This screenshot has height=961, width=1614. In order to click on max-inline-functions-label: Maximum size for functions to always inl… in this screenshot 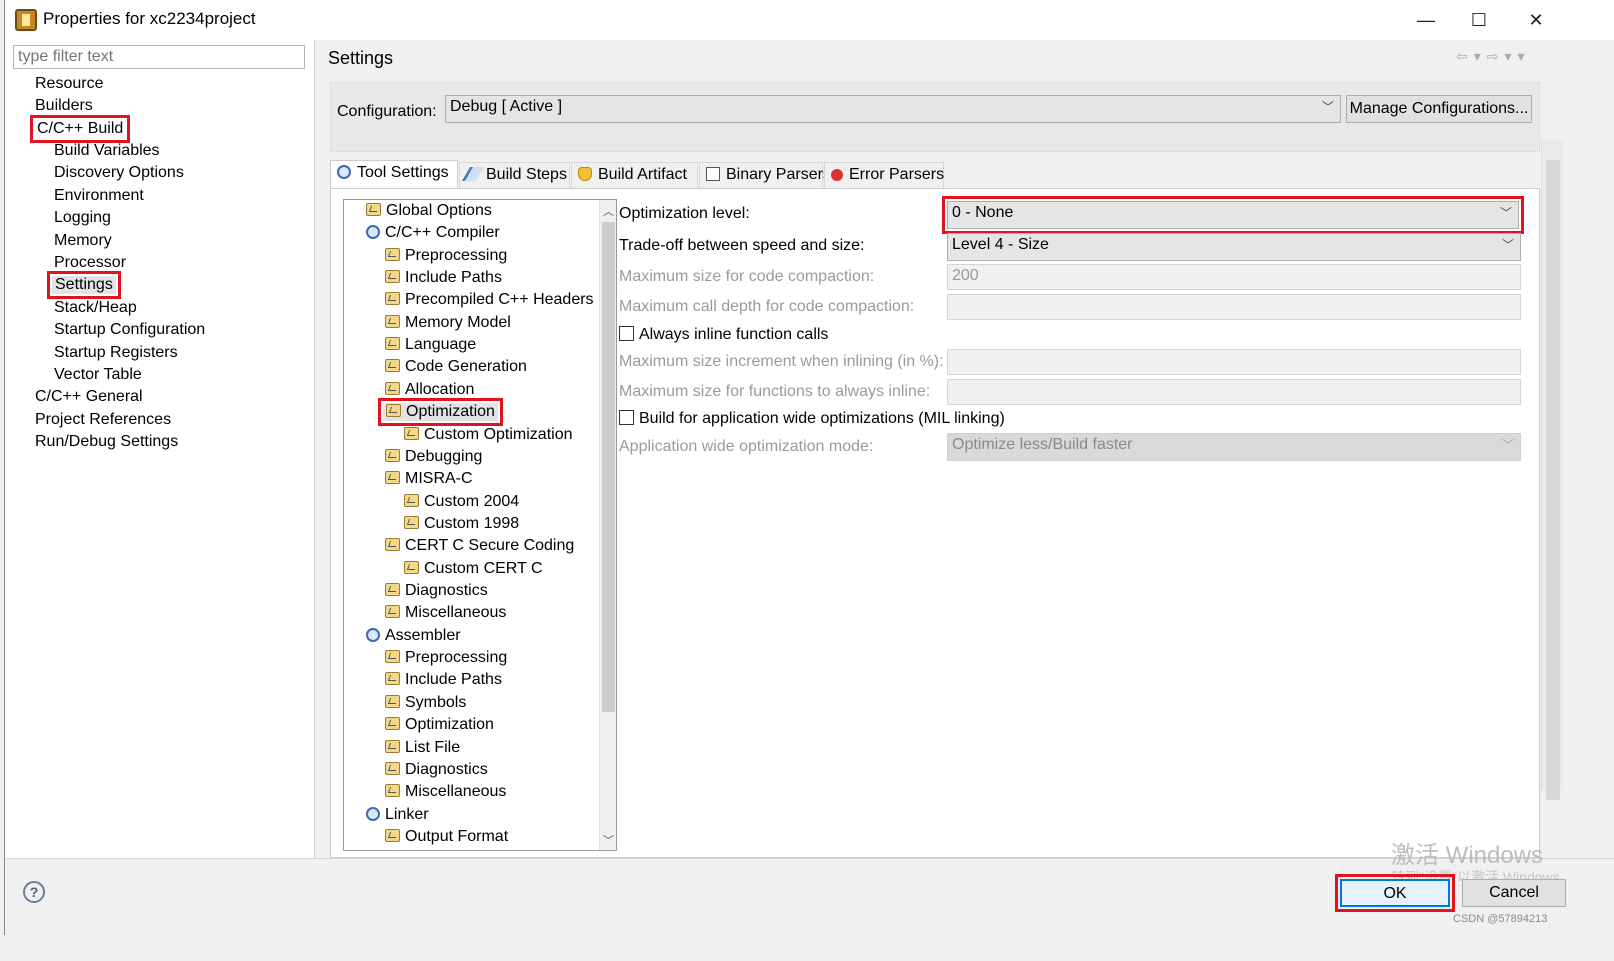, I will do `click(775, 391)`.